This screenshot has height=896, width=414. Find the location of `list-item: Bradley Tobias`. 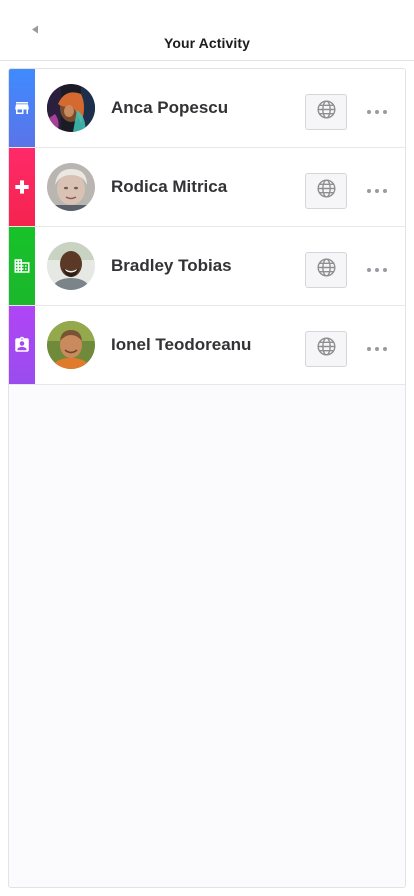

list-item: Bradley Tobias is located at coordinates (207, 266).